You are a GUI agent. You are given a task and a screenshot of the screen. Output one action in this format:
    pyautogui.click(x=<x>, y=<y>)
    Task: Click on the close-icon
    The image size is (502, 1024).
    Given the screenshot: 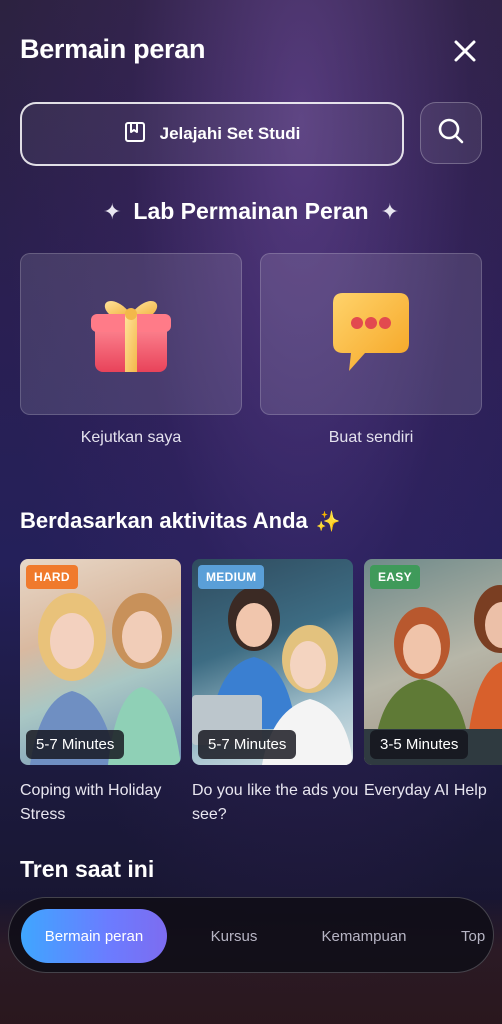 What is the action you would take?
    pyautogui.click(x=465, y=51)
    